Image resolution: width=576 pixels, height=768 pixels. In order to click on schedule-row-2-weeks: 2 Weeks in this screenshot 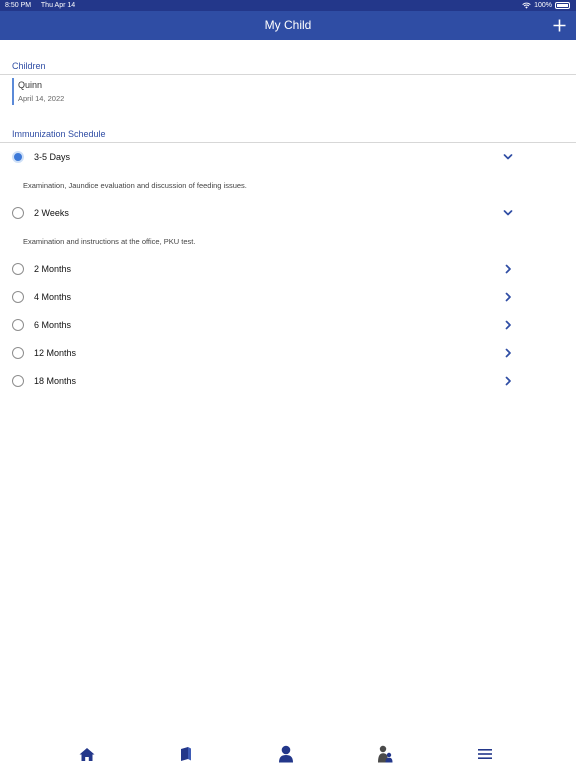, I will do `click(288, 214)`.